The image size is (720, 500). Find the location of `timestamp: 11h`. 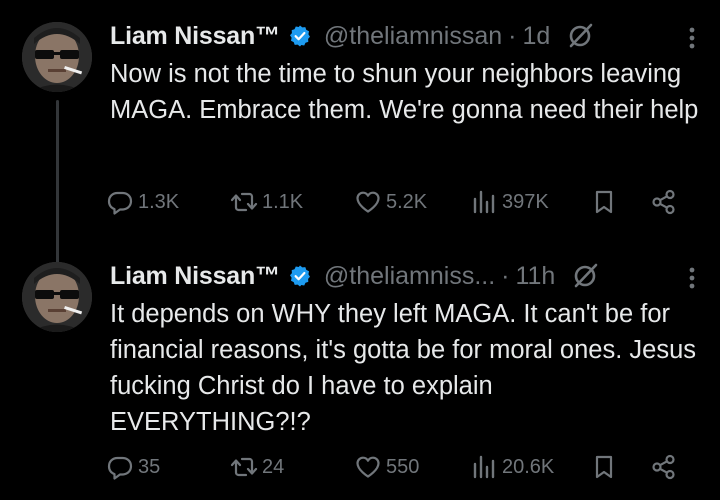

timestamp: 11h is located at coordinates (535, 276).